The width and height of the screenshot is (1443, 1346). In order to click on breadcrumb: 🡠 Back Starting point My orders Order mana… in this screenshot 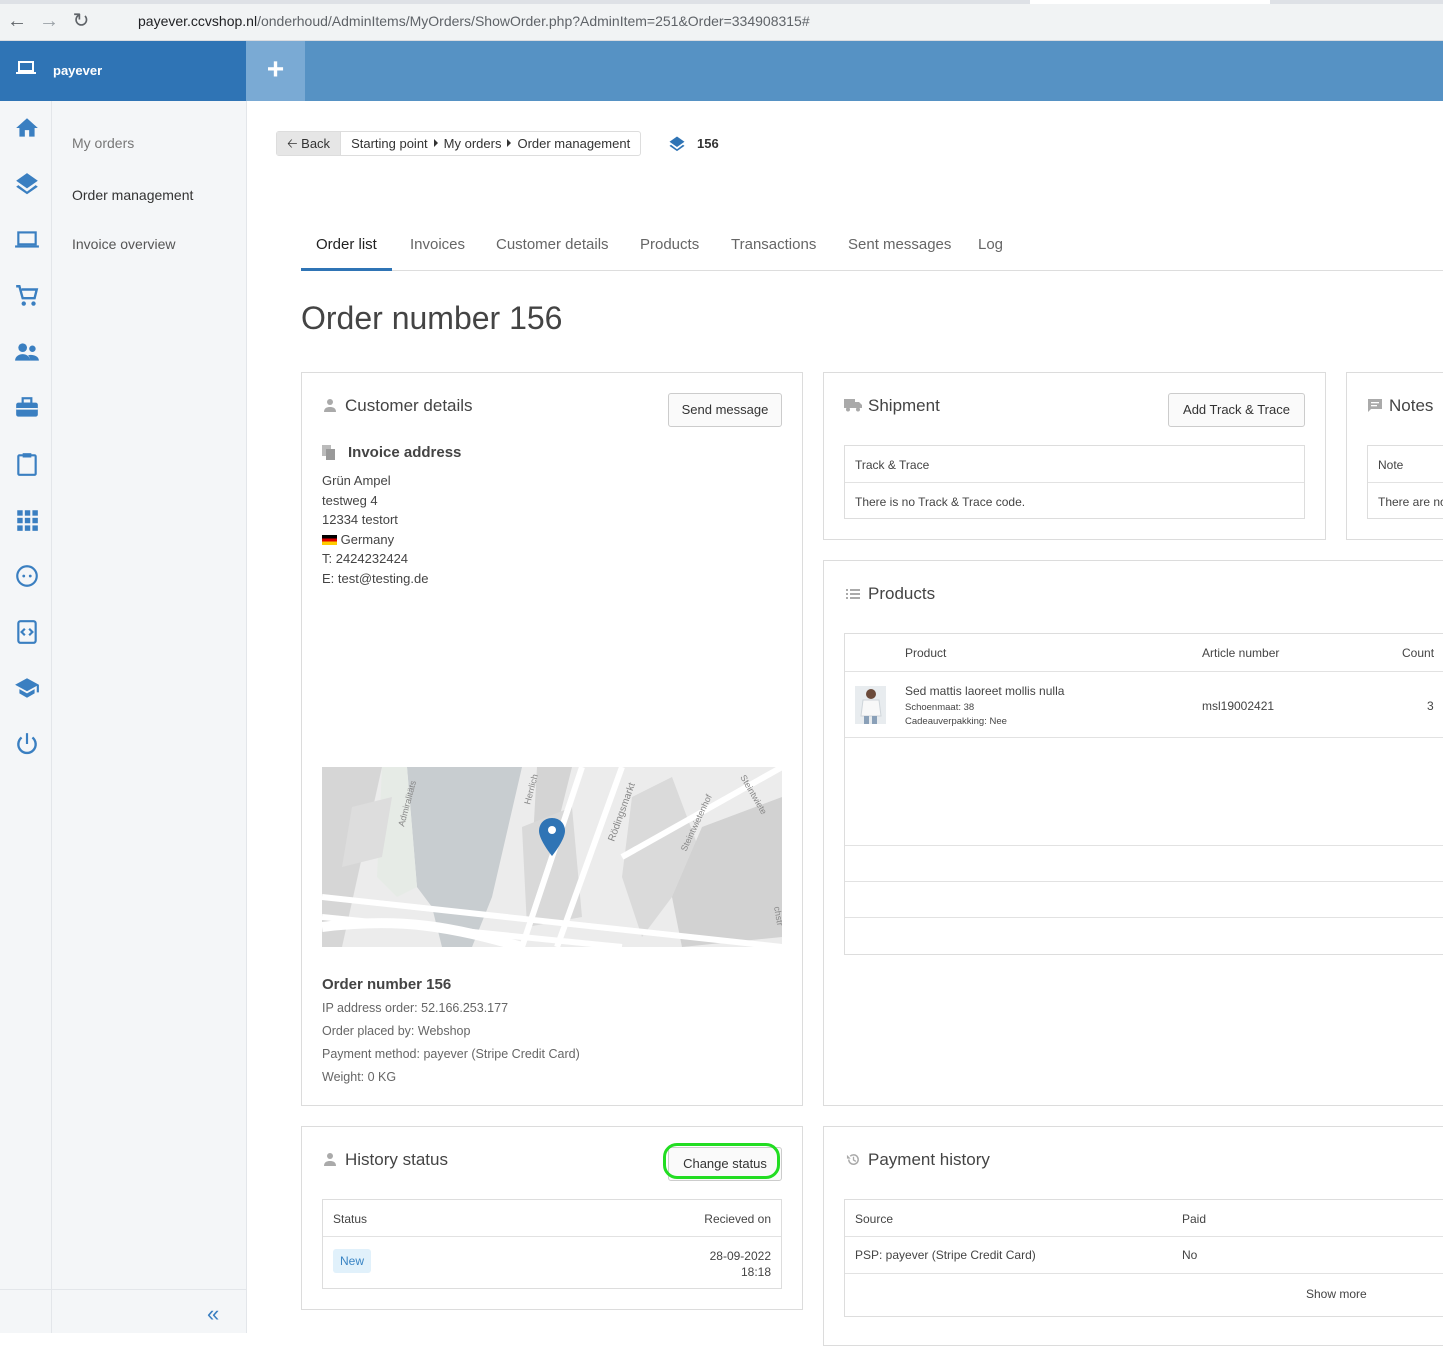, I will do `click(459, 143)`.